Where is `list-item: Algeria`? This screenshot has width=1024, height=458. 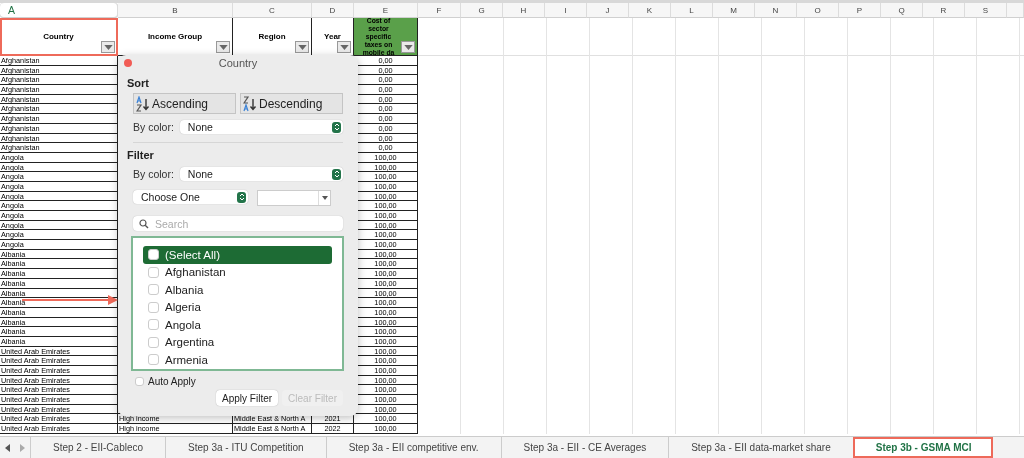
list-item: Algeria is located at coordinates (237, 307).